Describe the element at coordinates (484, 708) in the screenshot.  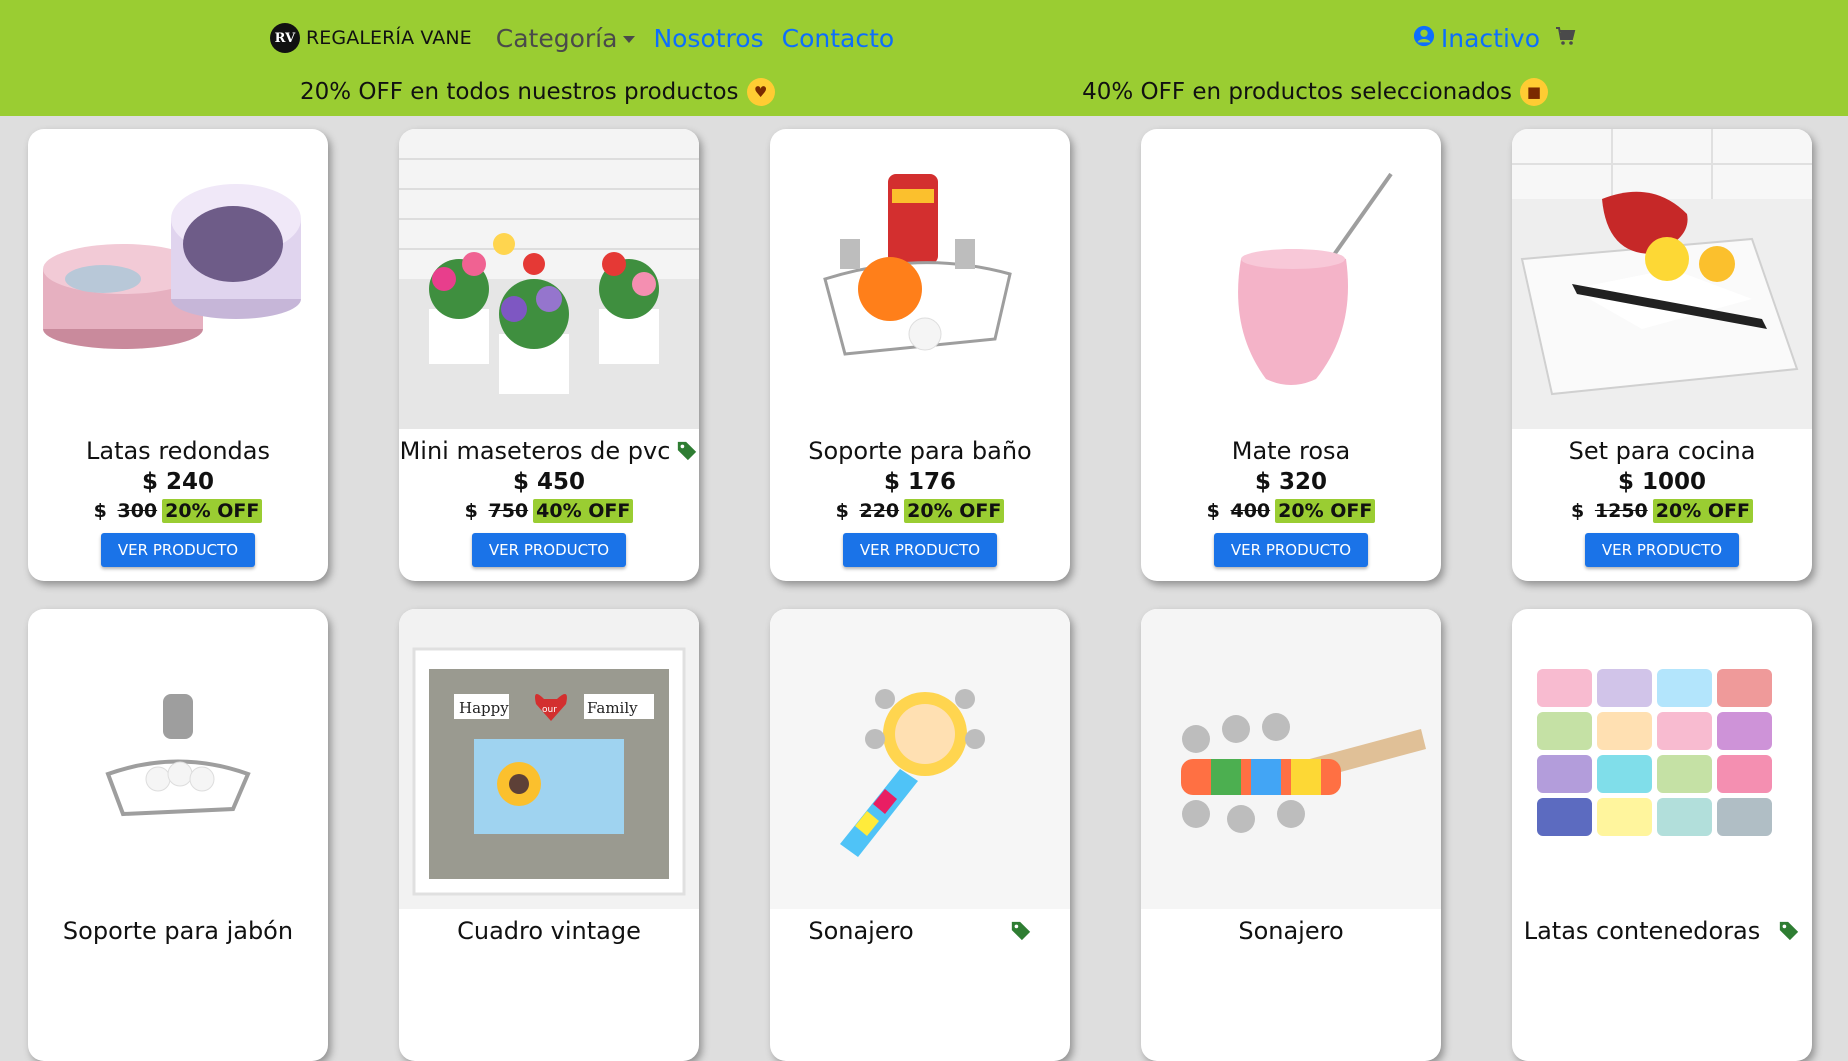
I see `frame-label-left: Happy` at that location.